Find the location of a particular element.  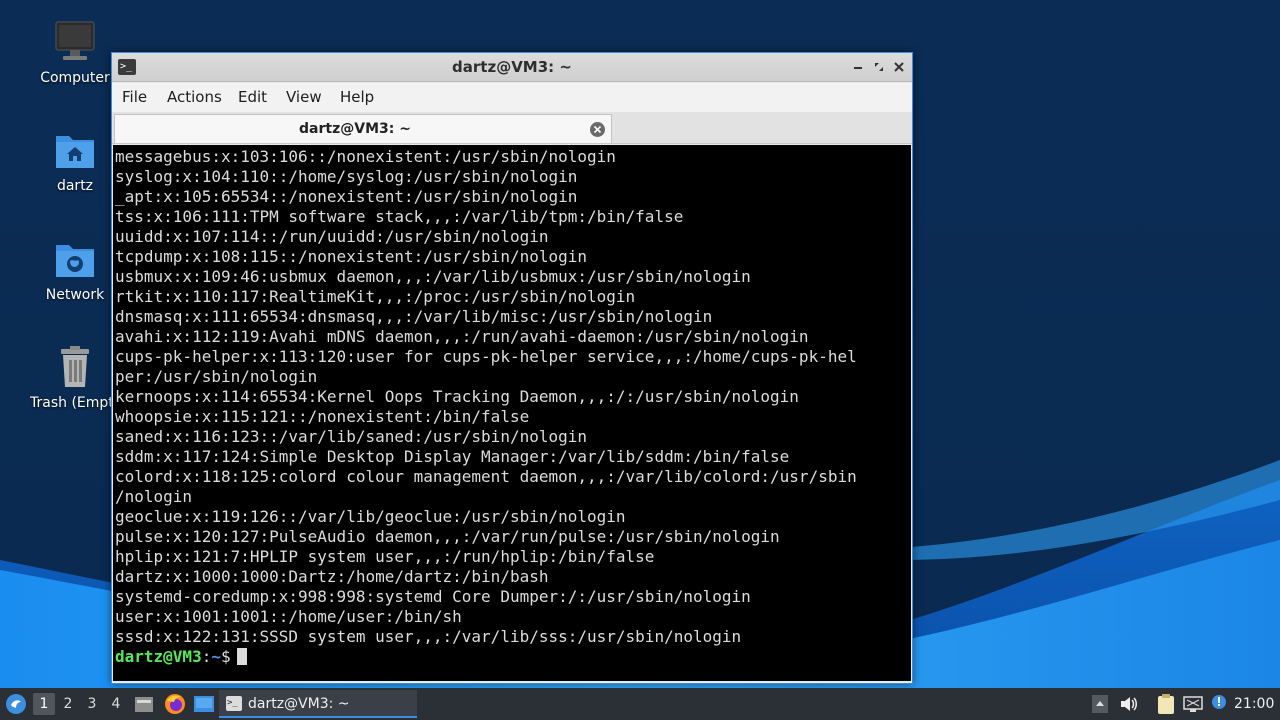

desktop-icon-home: dartz is located at coordinates (75, 161).